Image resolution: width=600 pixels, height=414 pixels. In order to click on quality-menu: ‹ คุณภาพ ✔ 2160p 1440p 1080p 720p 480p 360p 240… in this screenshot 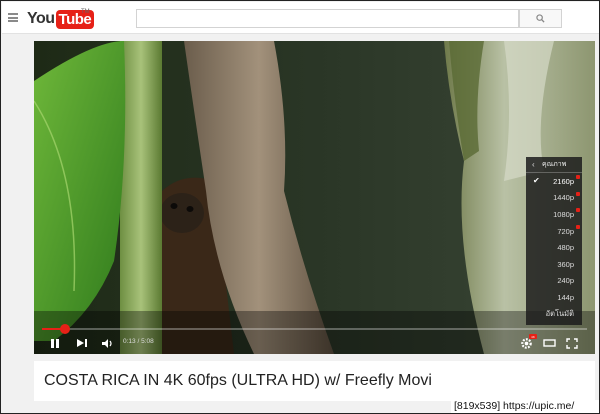, I will do `click(554, 241)`.